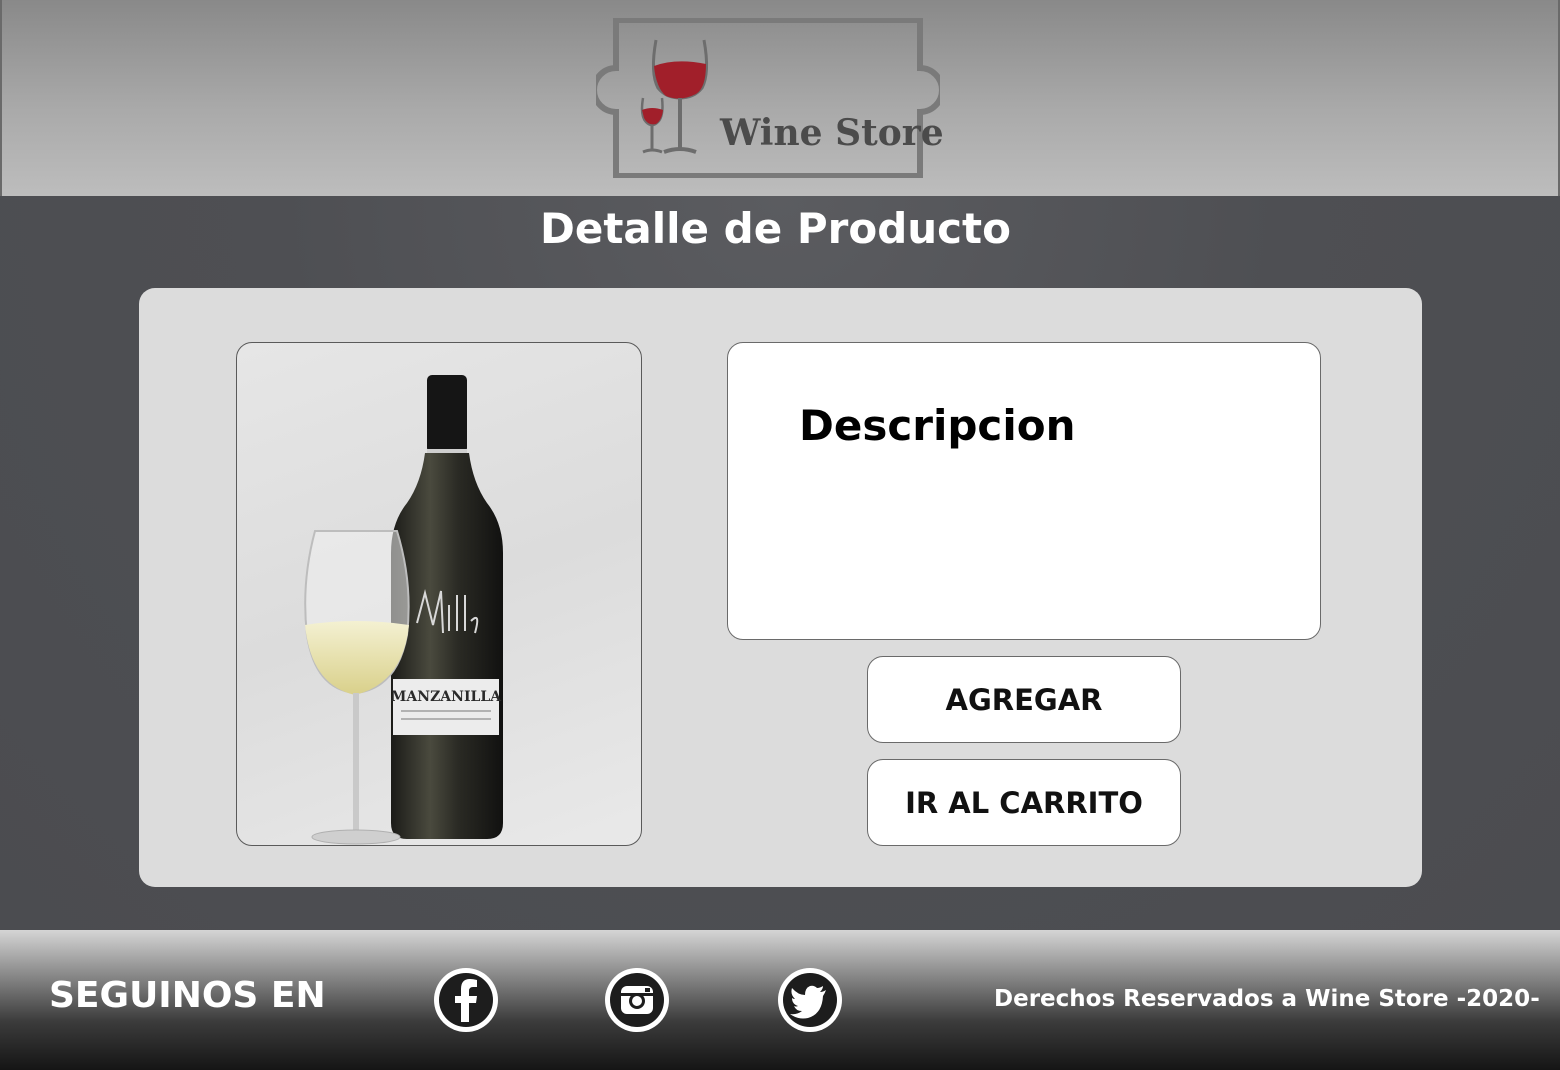 The image size is (1560, 1070). I want to click on description-title: Descripcion, so click(937, 425).